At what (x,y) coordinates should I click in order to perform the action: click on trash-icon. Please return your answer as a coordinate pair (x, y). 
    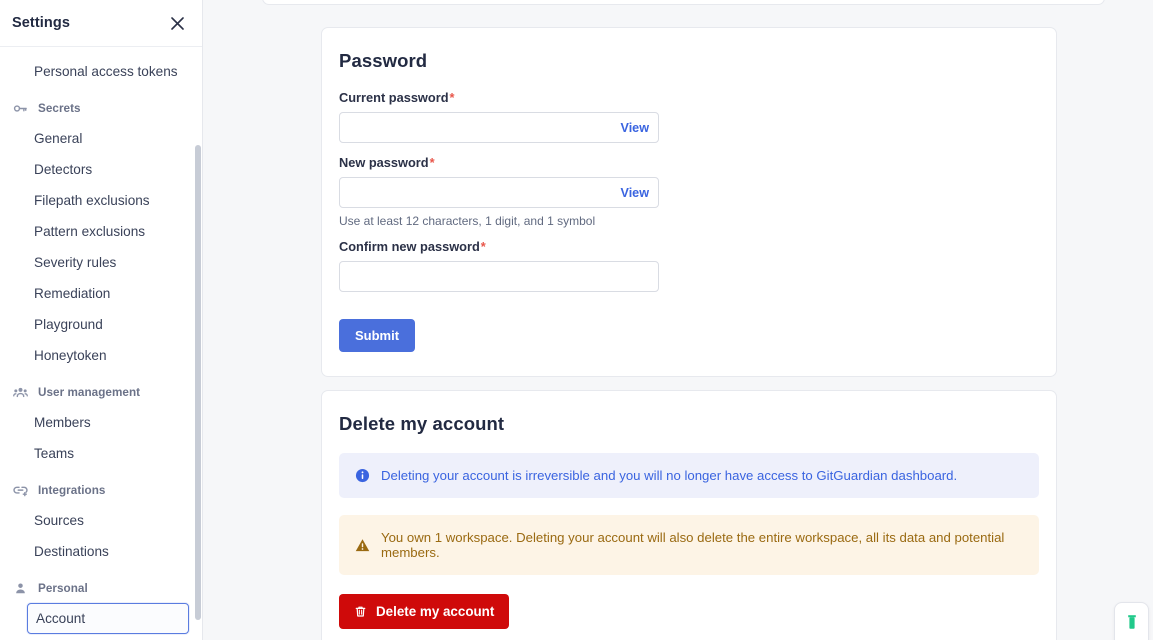
    Looking at the image, I should click on (360, 611).